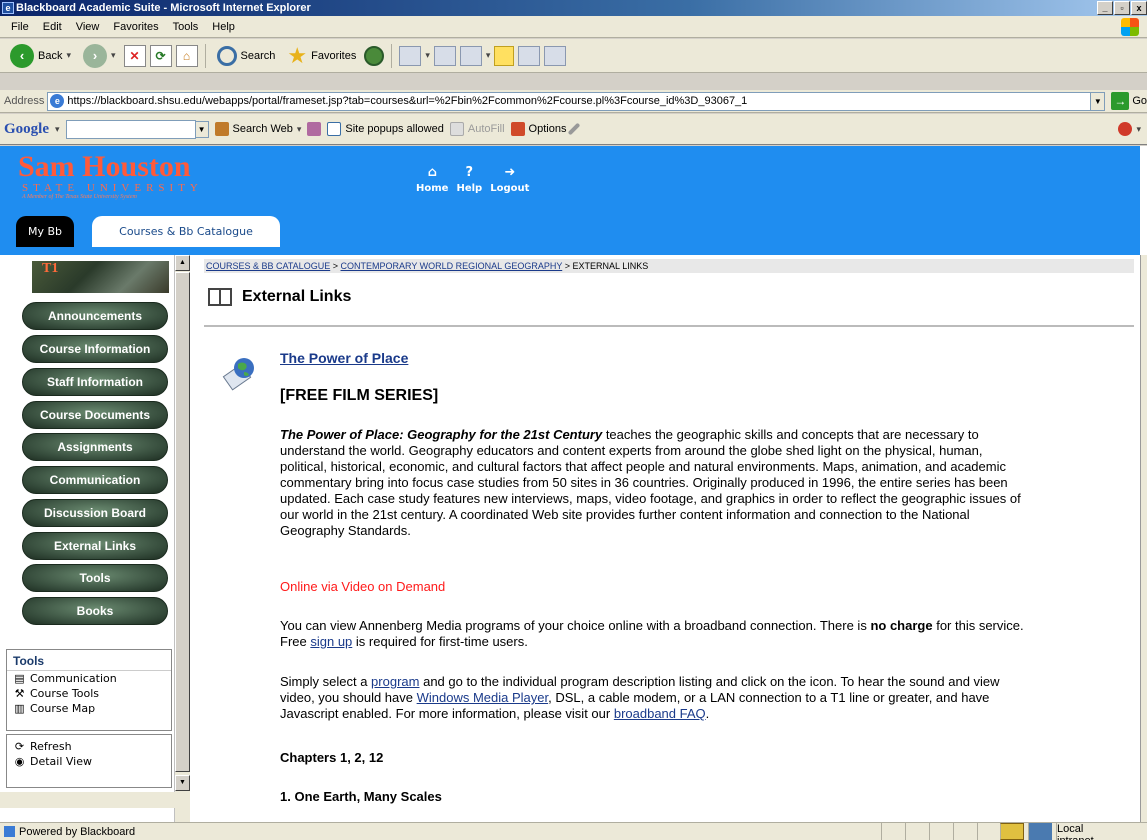 This screenshot has width=1147, height=840. I want to click on home-label: Home, so click(432, 188).